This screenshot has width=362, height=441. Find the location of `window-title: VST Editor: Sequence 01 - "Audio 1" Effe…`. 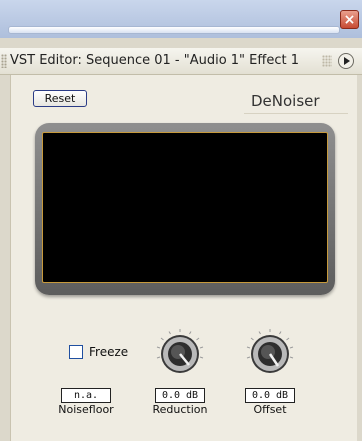

window-title: VST Editor: Sequence 01 - "Audio 1" Effe… is located at coordinates (154, 60).